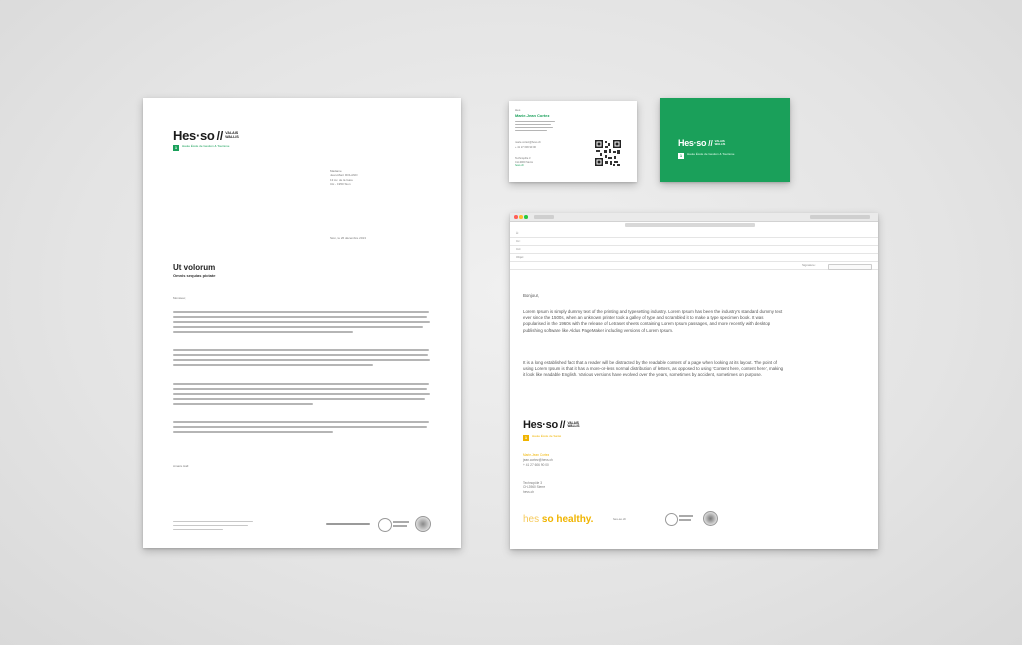 The width and height of the screenshot is (1022, 645). Describe the element at coordinates (531, 519) in the screenshot. I see `slogan-prefix: hes` at that location.